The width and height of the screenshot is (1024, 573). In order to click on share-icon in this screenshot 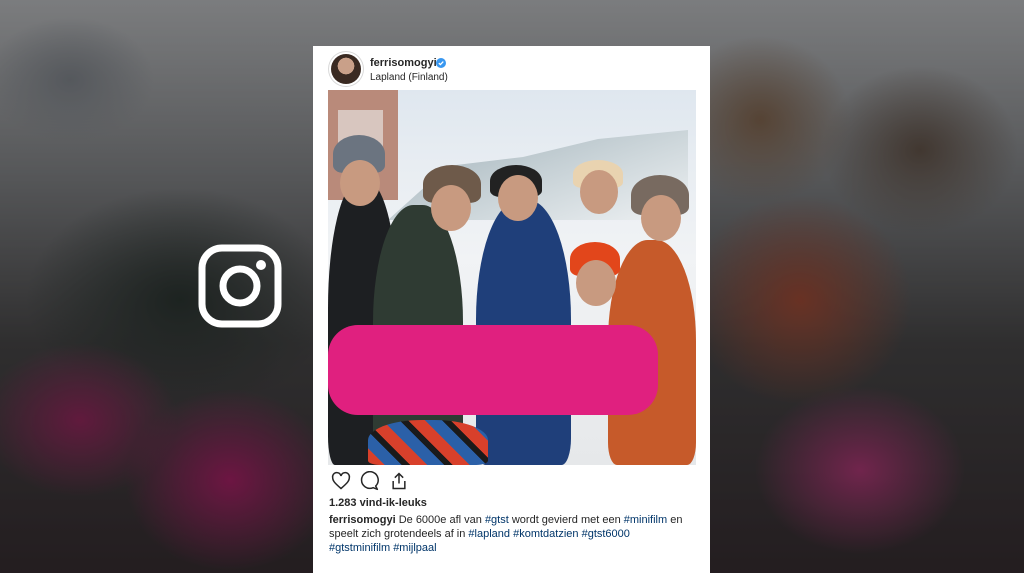, I will do `click(399, 481)`.